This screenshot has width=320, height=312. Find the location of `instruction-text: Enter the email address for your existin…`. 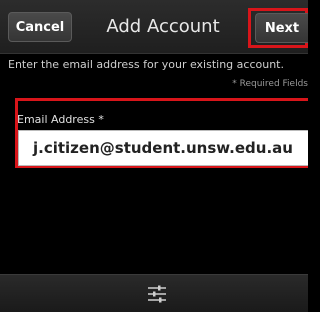

instruction-text: Enter the email address for your existin… is located at coordinates (146, 64).